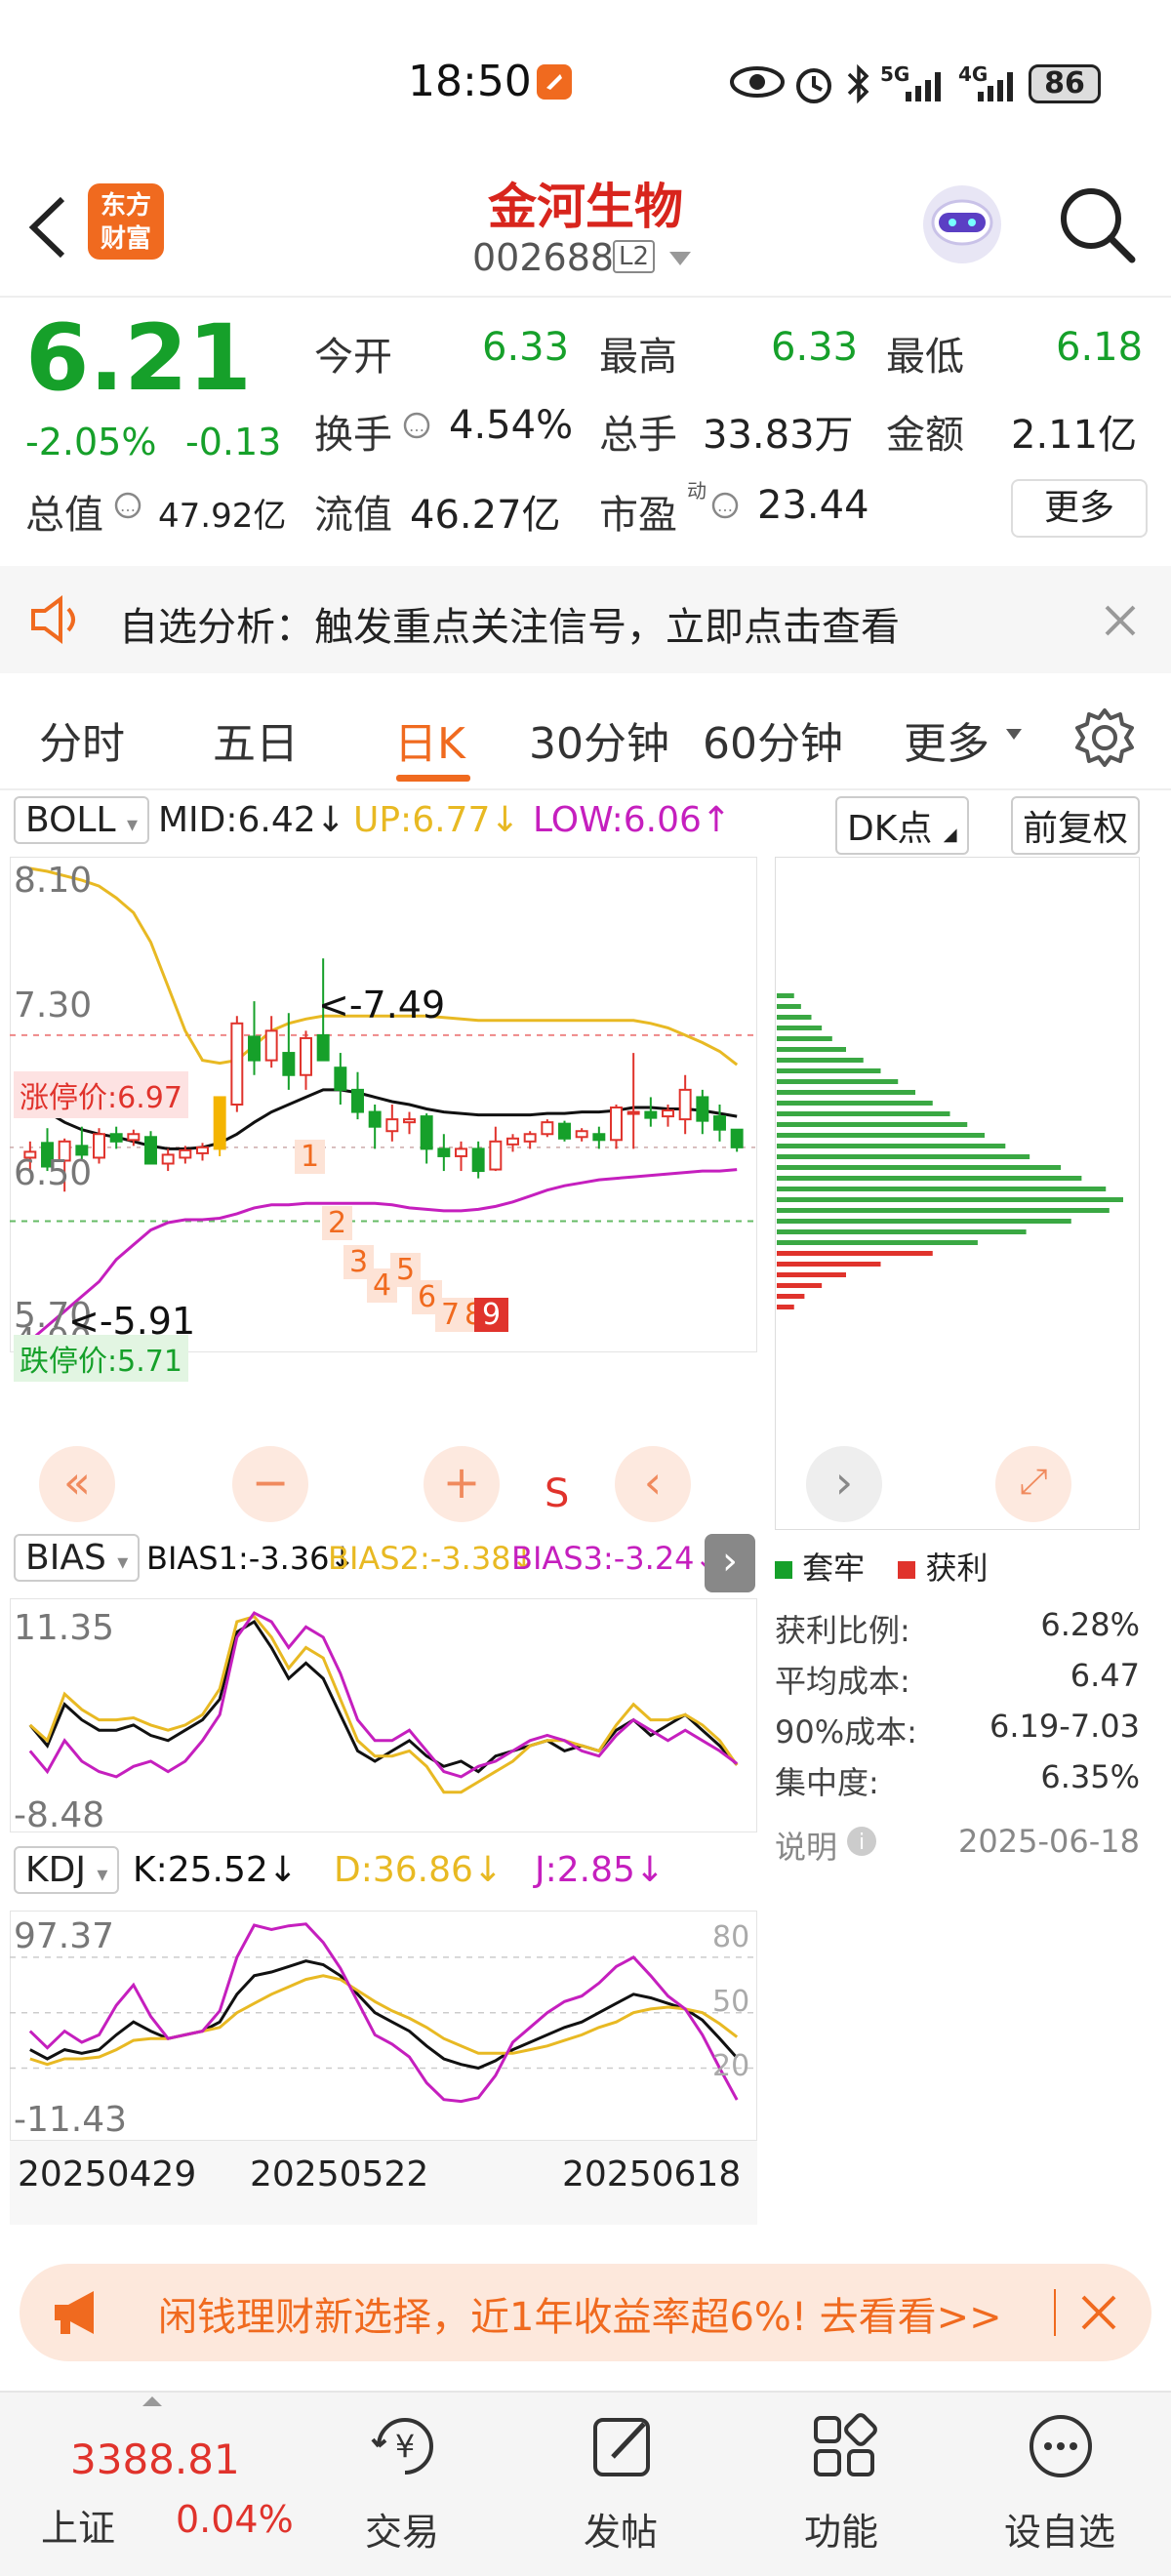  I want to click on robot-assistant-icon, so click(962, 224).